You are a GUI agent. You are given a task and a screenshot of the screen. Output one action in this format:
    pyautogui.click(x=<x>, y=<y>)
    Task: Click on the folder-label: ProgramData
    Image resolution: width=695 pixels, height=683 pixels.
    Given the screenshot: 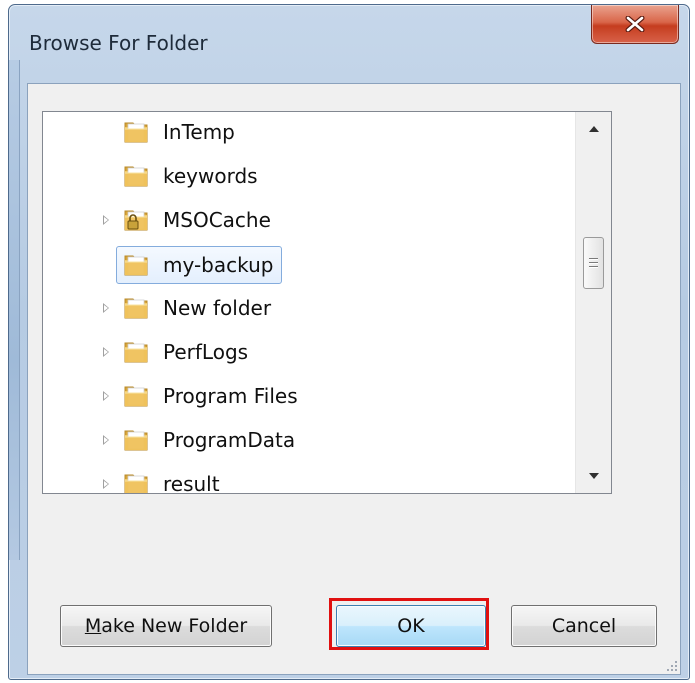 What is the action you would take?
    pyautogui.click(x=229, y=440)
    